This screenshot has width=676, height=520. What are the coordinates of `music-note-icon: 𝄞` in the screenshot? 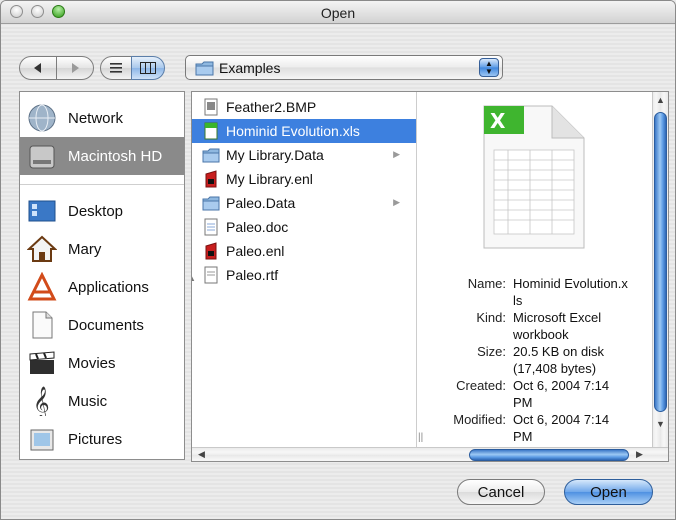 It's located at (42, 401).